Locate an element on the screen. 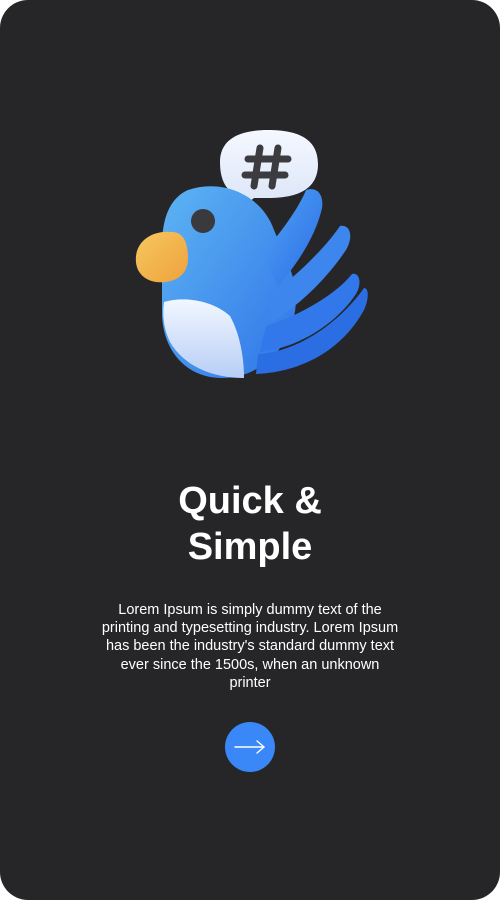 Image resolution: width=500 pixels, height=900 pixels. next-button is located at coordinates (250, 747).